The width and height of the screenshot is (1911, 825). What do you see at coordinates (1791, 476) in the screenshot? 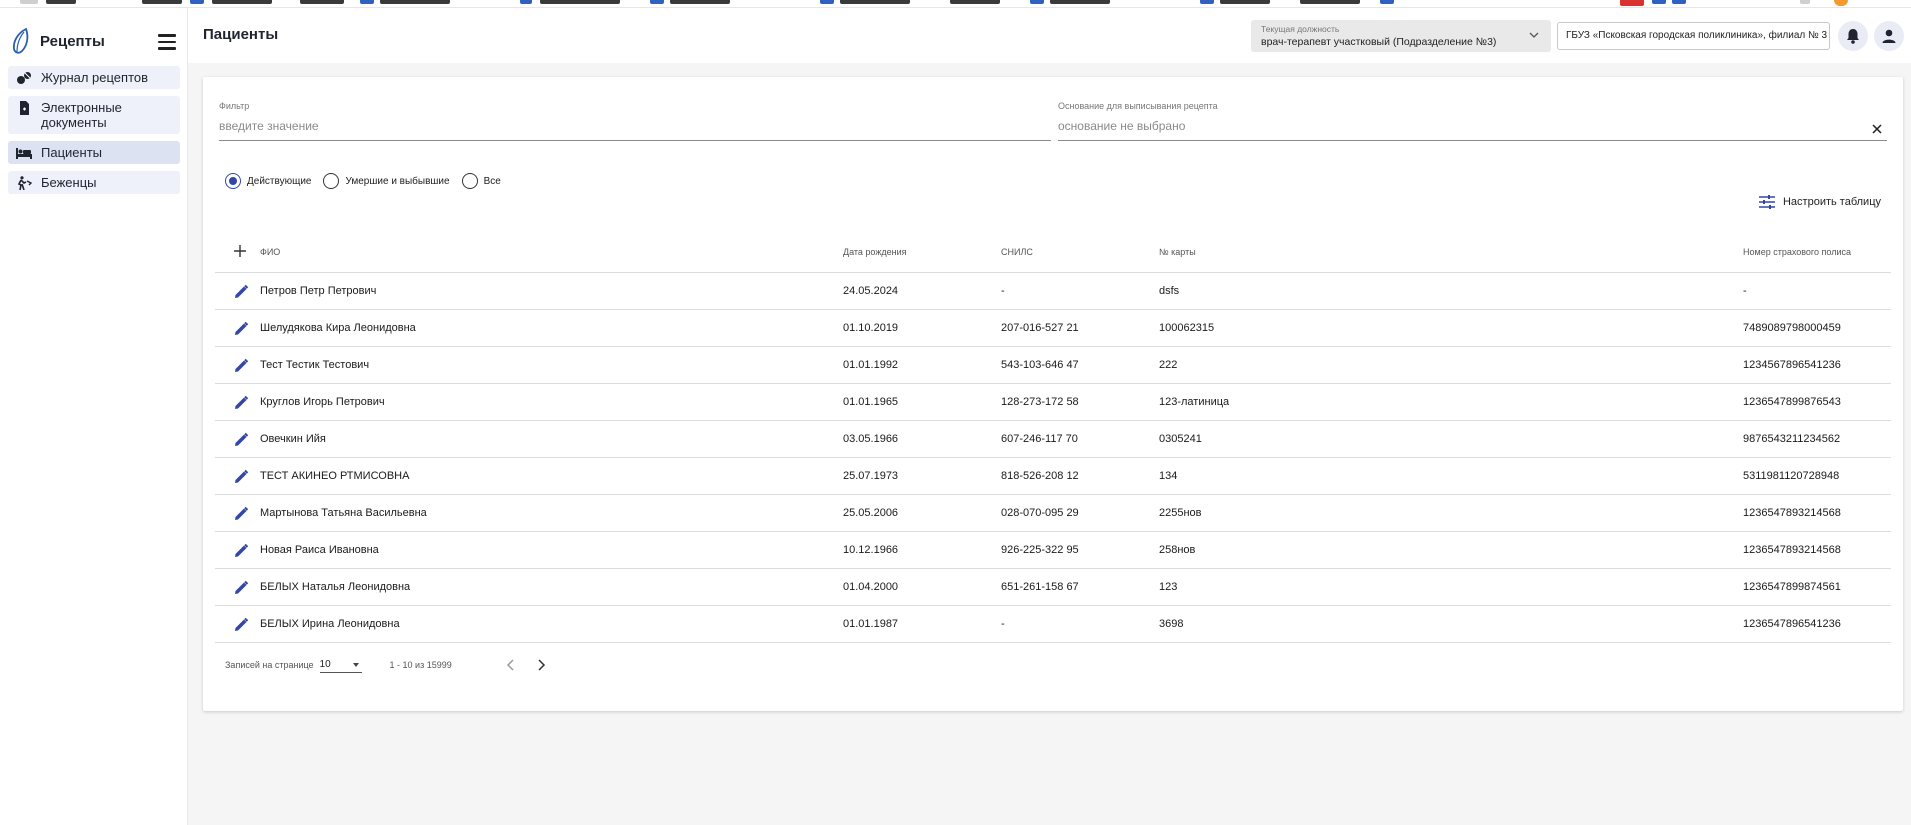
I see `cell-policy-number: 5311981120728948` at bounding box center [1791, 476].